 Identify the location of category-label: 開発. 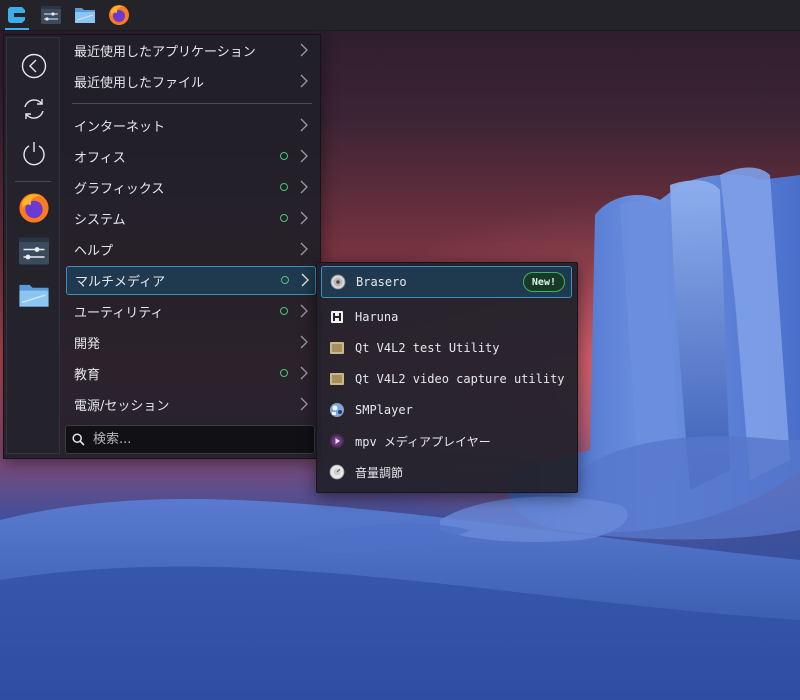
(87, 344).